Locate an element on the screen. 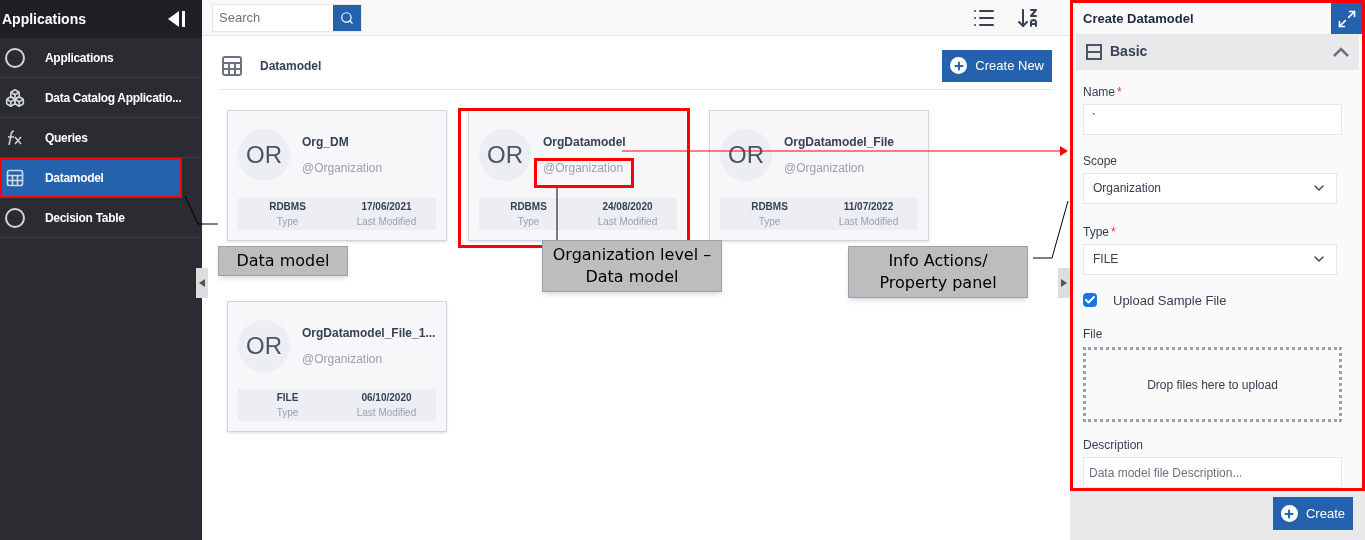 The height and width of the screenshot is (540, 1365). search-button is located at coordinates (347, 17).